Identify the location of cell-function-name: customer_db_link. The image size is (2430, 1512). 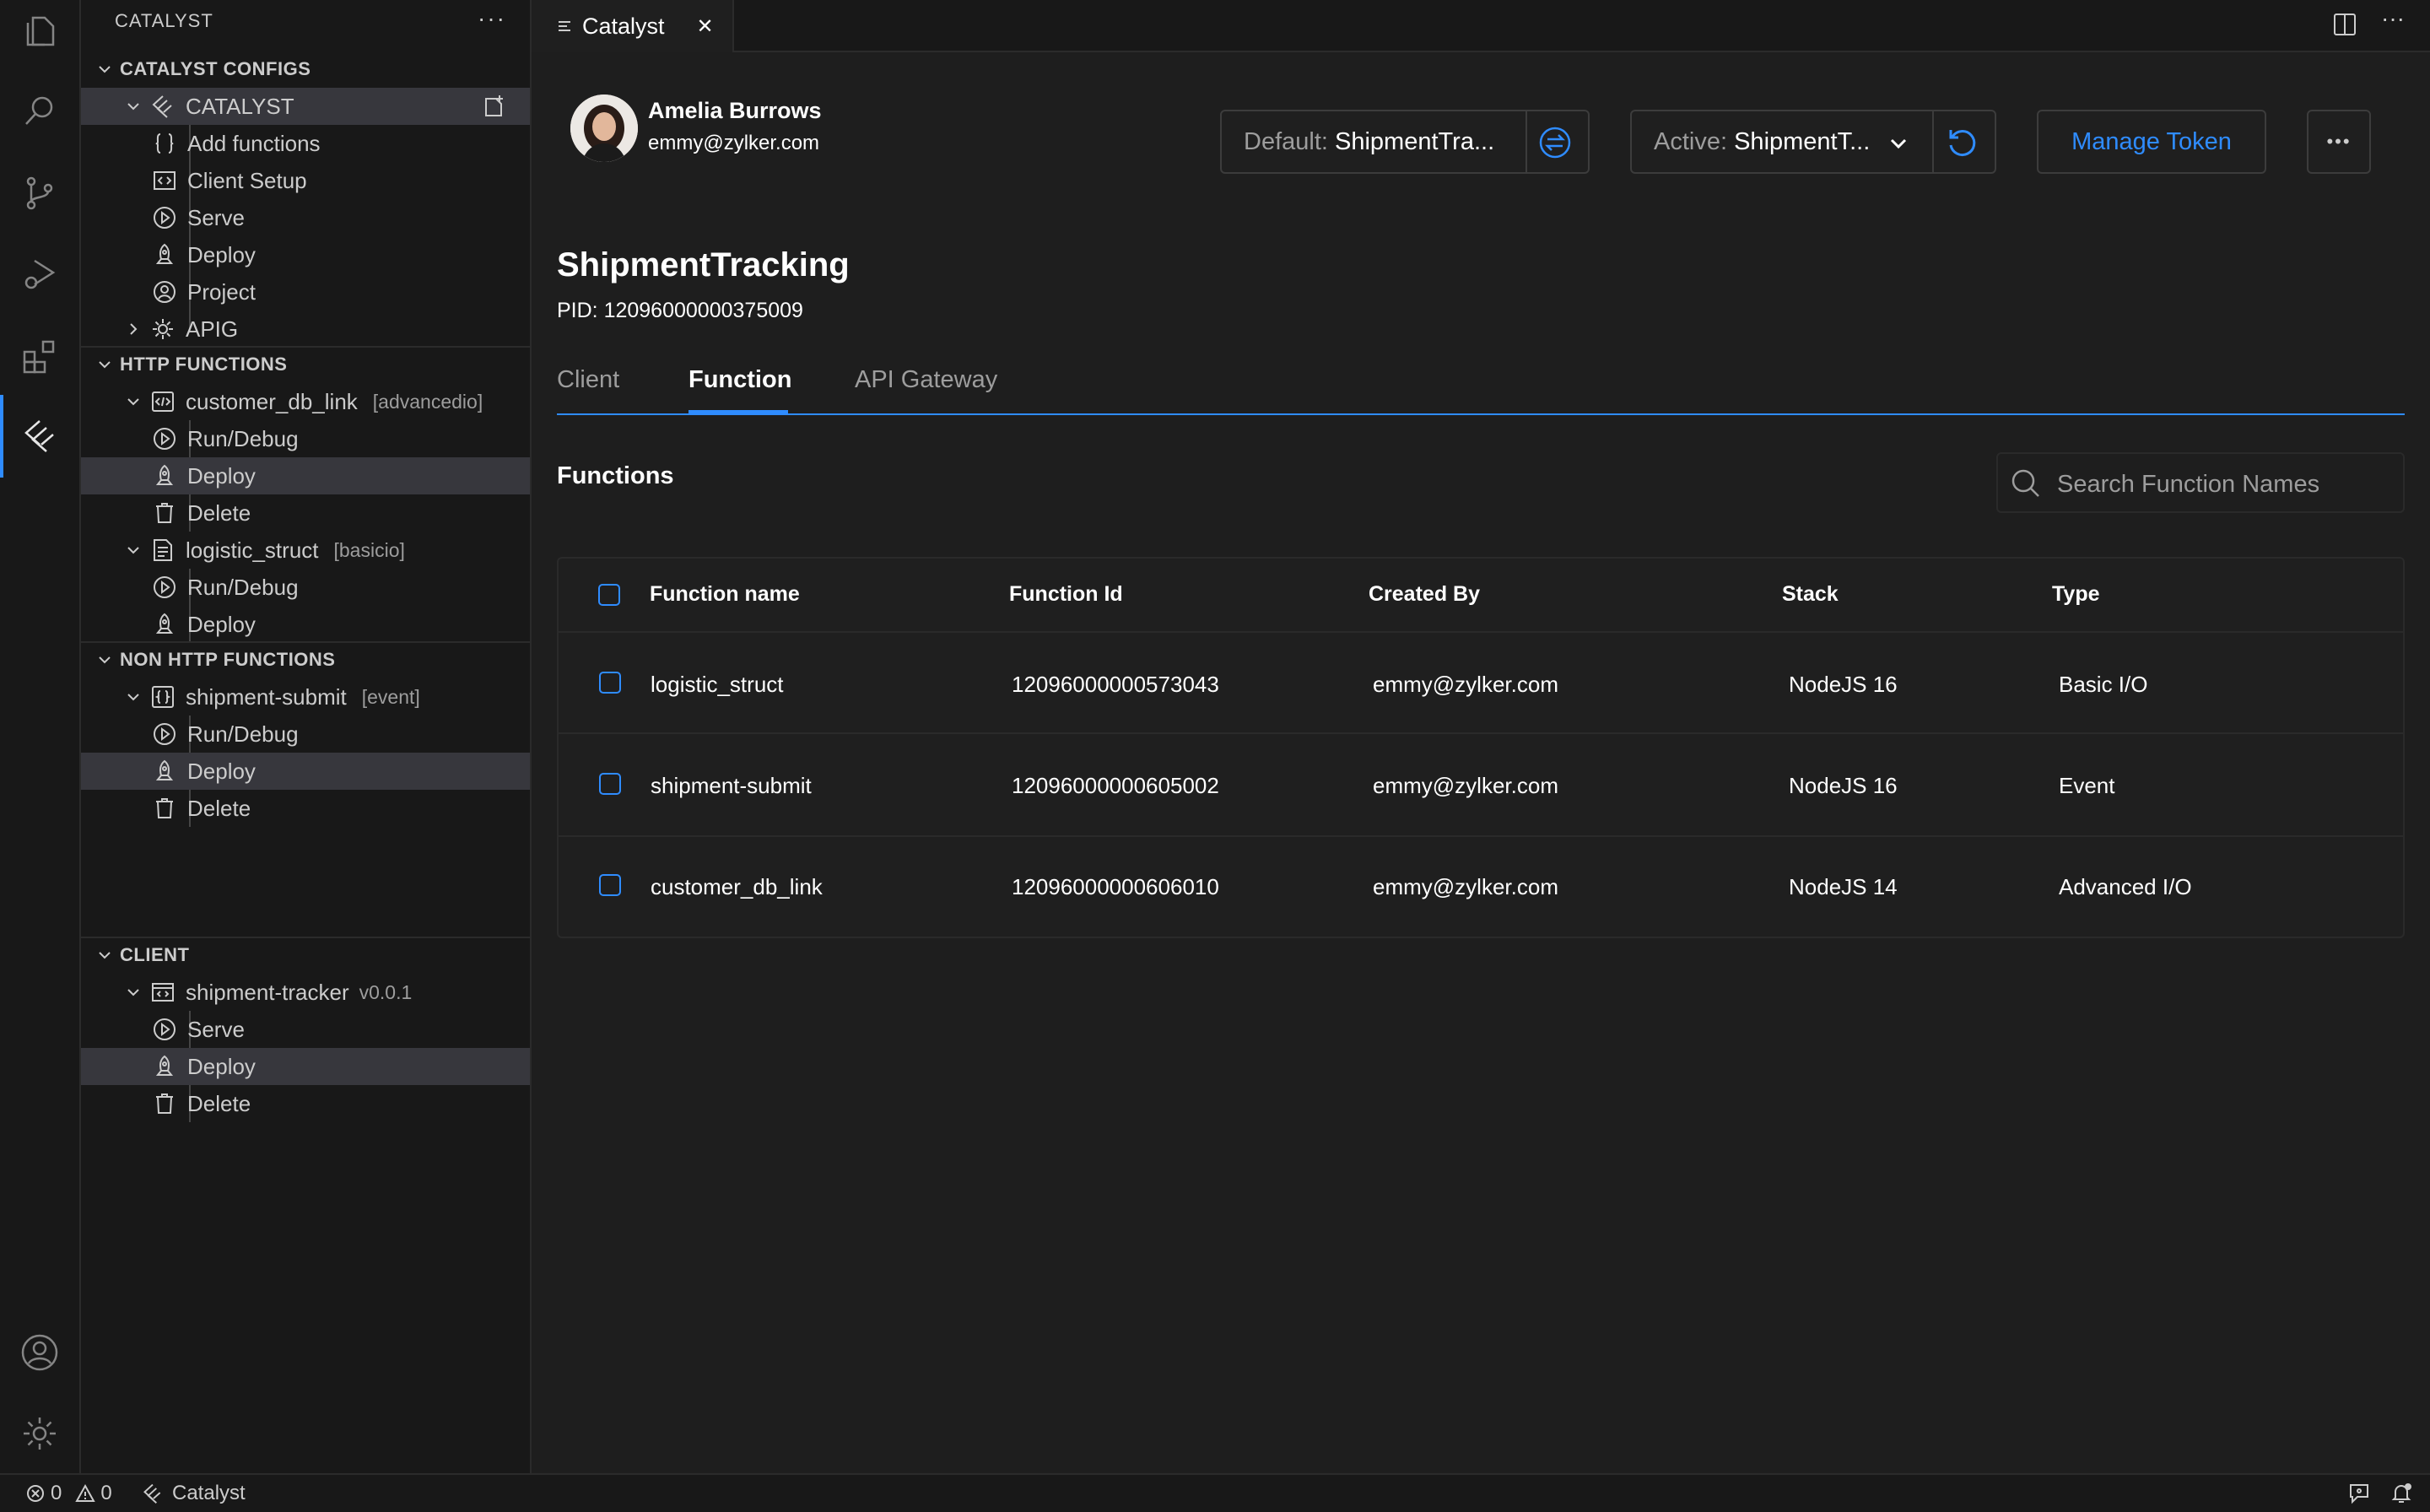
(737, 887).